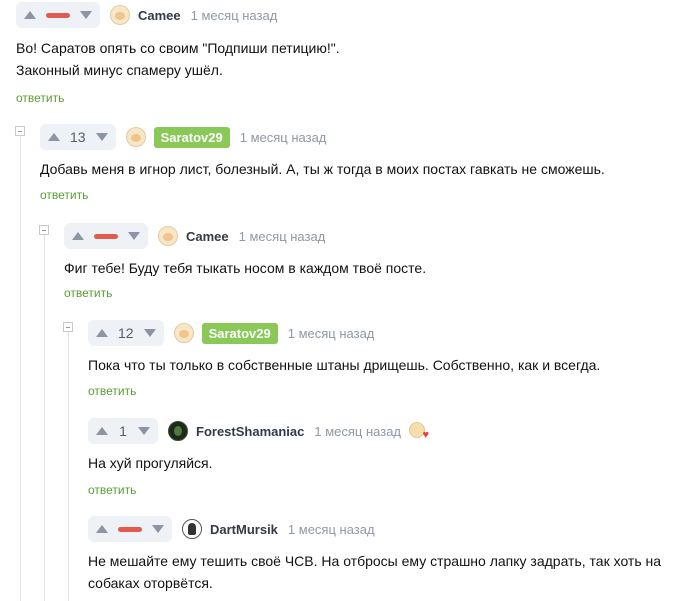 The width and height of the screenshot is (691, 601). I want to click on comment-header: 13 Saratov29 1 месяц назад, so click(183, 137).